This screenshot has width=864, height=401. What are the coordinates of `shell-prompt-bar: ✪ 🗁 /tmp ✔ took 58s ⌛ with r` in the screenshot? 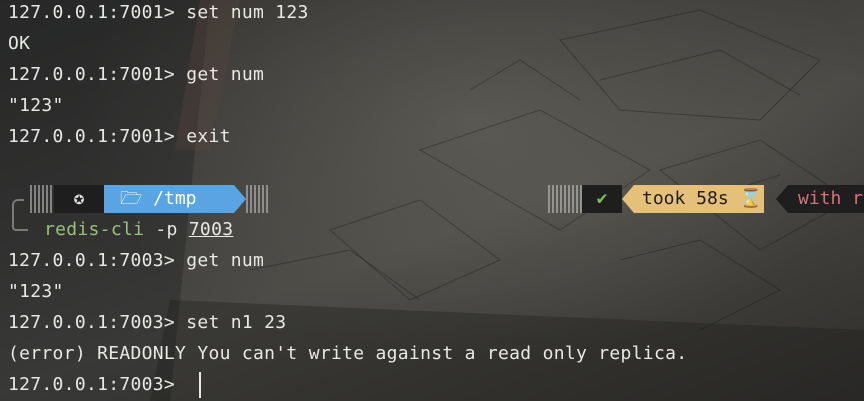 It's located at (432, 199).